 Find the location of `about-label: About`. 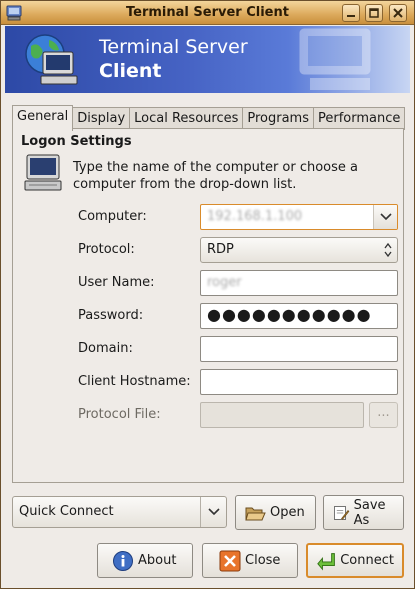

about-label: About is located at coordinates (157, 560).